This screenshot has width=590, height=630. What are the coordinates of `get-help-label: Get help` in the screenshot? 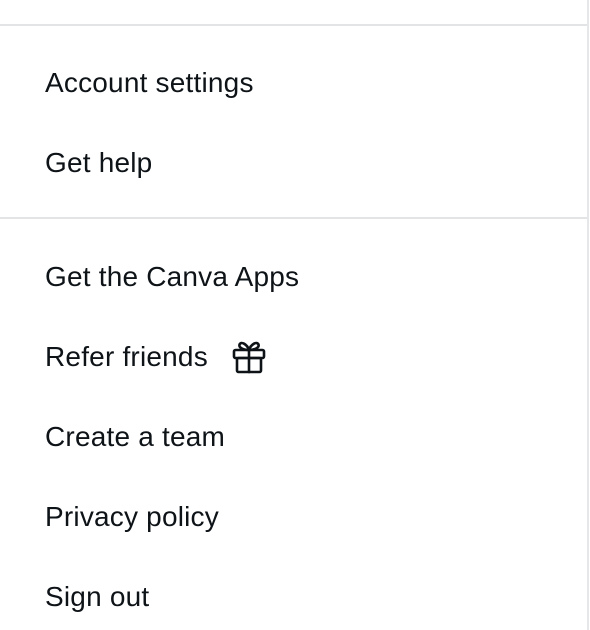 It's located at (99, 162).